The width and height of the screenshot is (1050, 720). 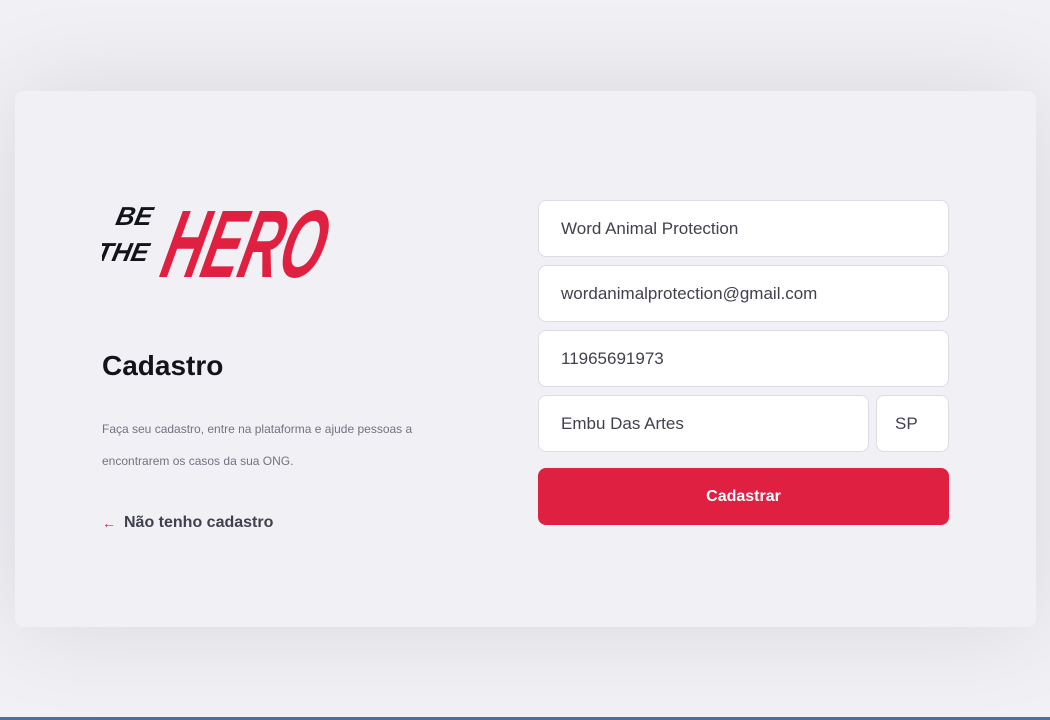 What do you see at coordinates (163, 365) in the screenshot?
I see `page-title: Cadastro` at bounding box center [163, 365].